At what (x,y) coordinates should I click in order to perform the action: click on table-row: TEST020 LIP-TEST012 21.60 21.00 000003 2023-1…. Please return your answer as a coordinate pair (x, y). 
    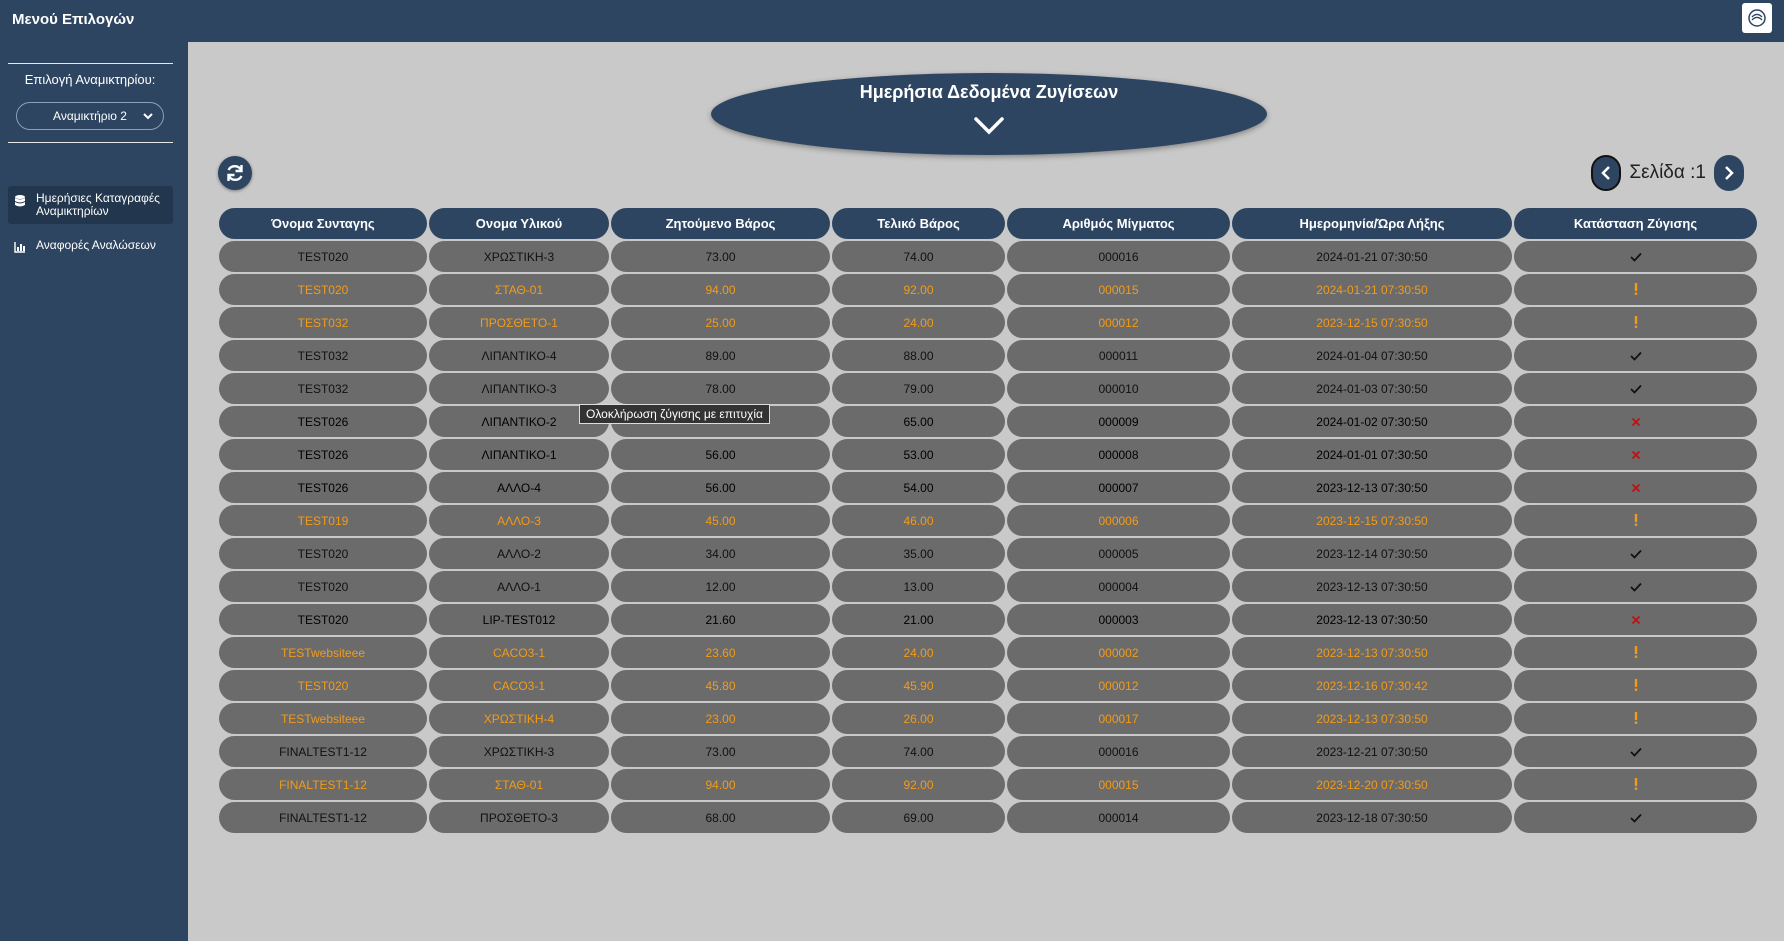
    Looking at the image, I should click on (988, 619).